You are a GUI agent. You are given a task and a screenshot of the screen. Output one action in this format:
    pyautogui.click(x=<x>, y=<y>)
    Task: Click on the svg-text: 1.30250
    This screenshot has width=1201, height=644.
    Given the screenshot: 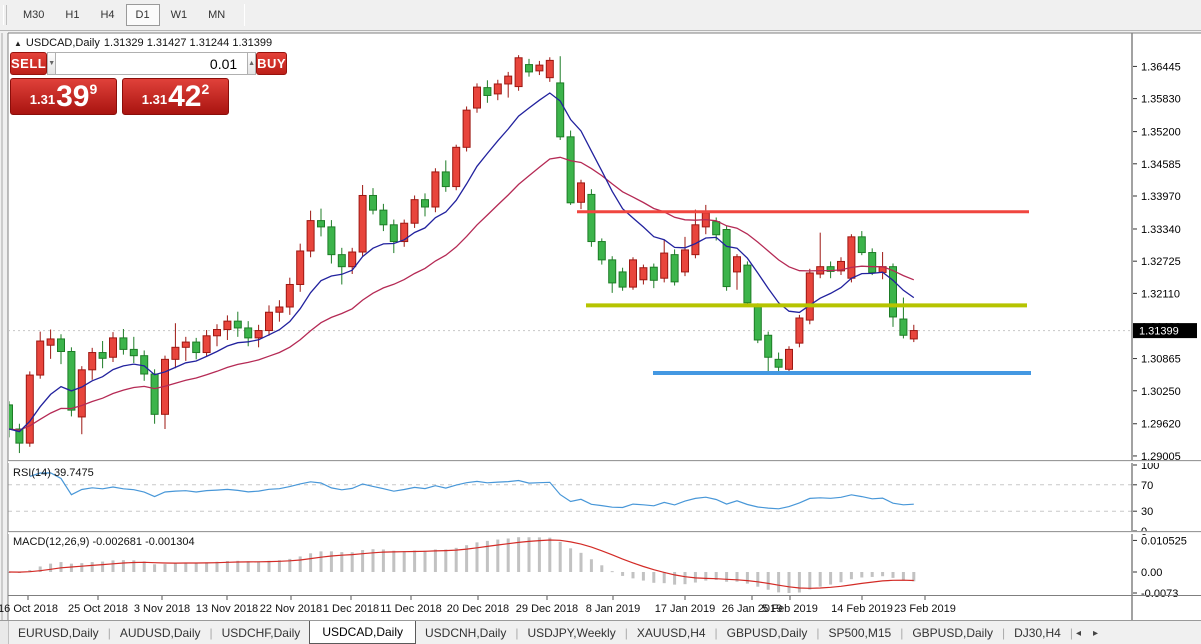 What is the action you would take?
    pyautogui.click(x=1161, y=392)
    